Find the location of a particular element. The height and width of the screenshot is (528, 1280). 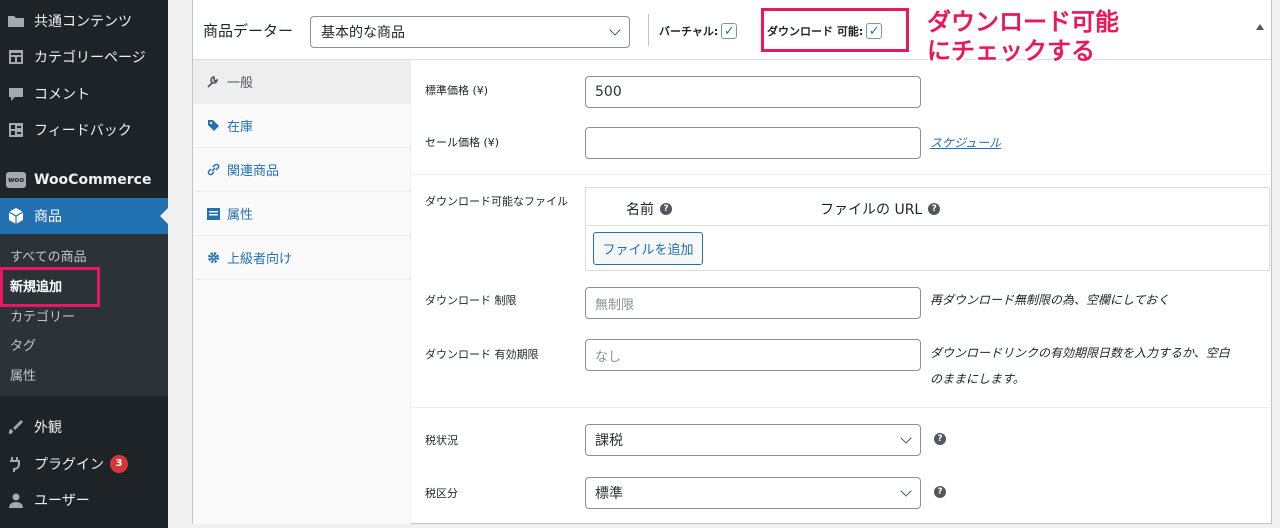

products-submenu: すべての商品 新規追加 カテゴリー タグ 属性 is located at coordinates (84, 315).